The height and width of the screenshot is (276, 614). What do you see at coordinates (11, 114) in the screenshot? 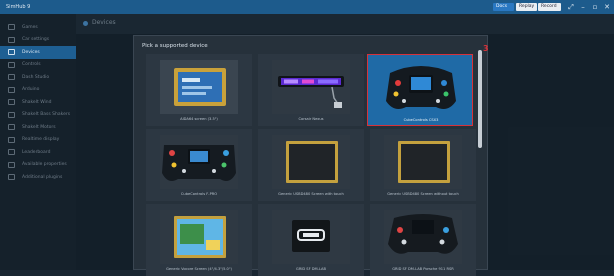
I see `bass-shaker-icon` at bounding box center [11, 114].